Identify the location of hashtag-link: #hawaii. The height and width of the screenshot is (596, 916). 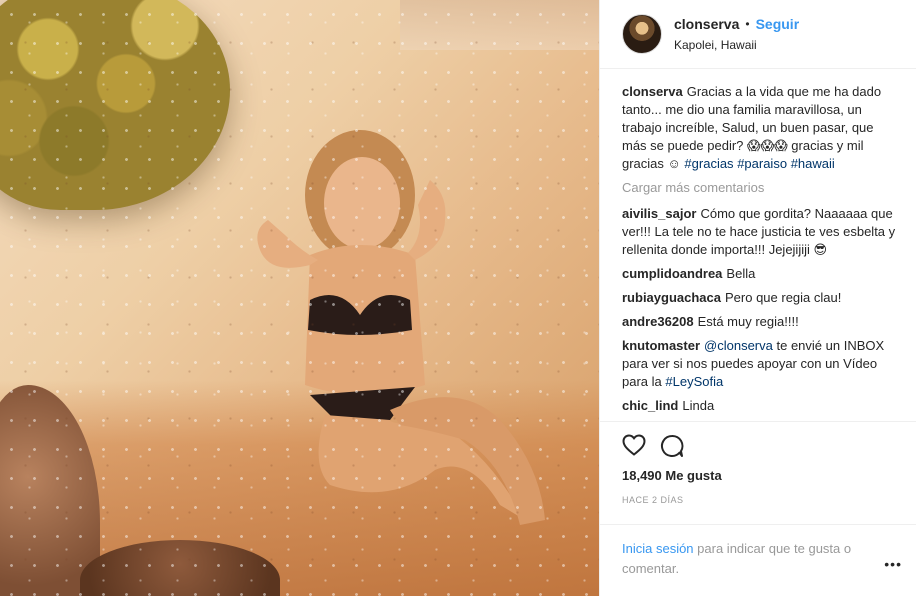
(813, 163).